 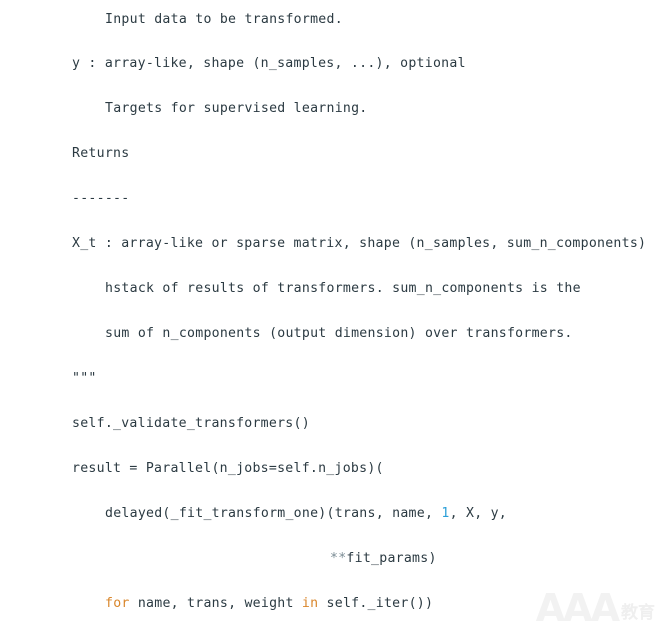 I want to click on code-text: self._iter()), so click(x=376, y=603).